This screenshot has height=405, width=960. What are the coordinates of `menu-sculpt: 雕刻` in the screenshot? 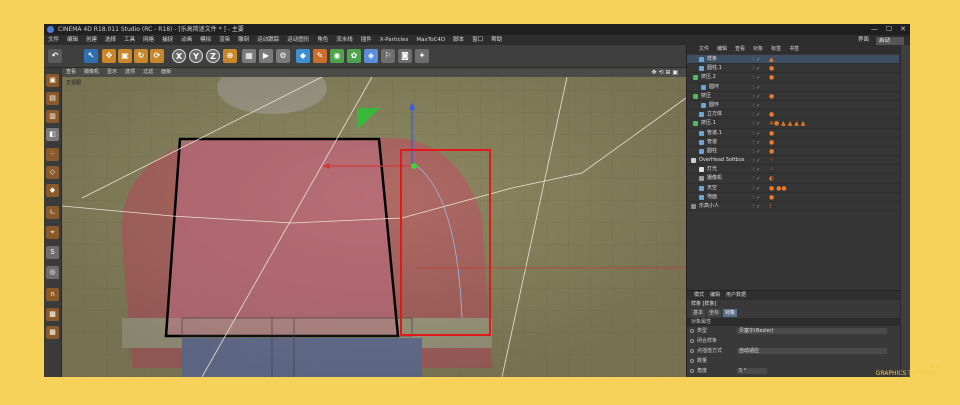 It's located at (243, 40).